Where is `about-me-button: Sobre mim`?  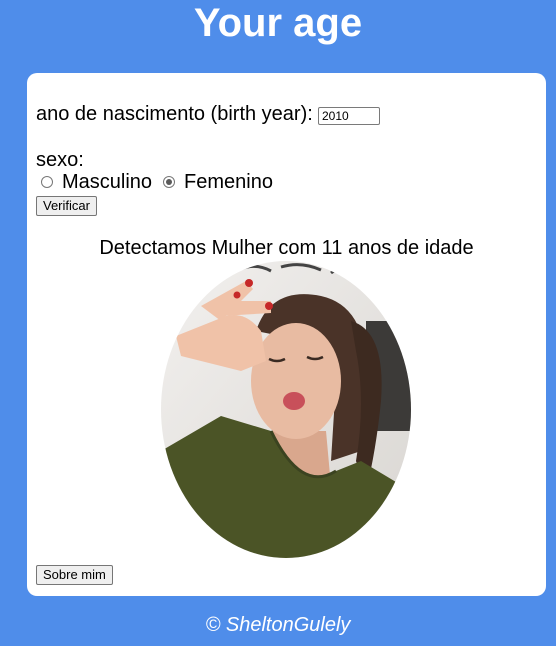
about-me-button: Sobre mim is located at coordinates (74, 575).